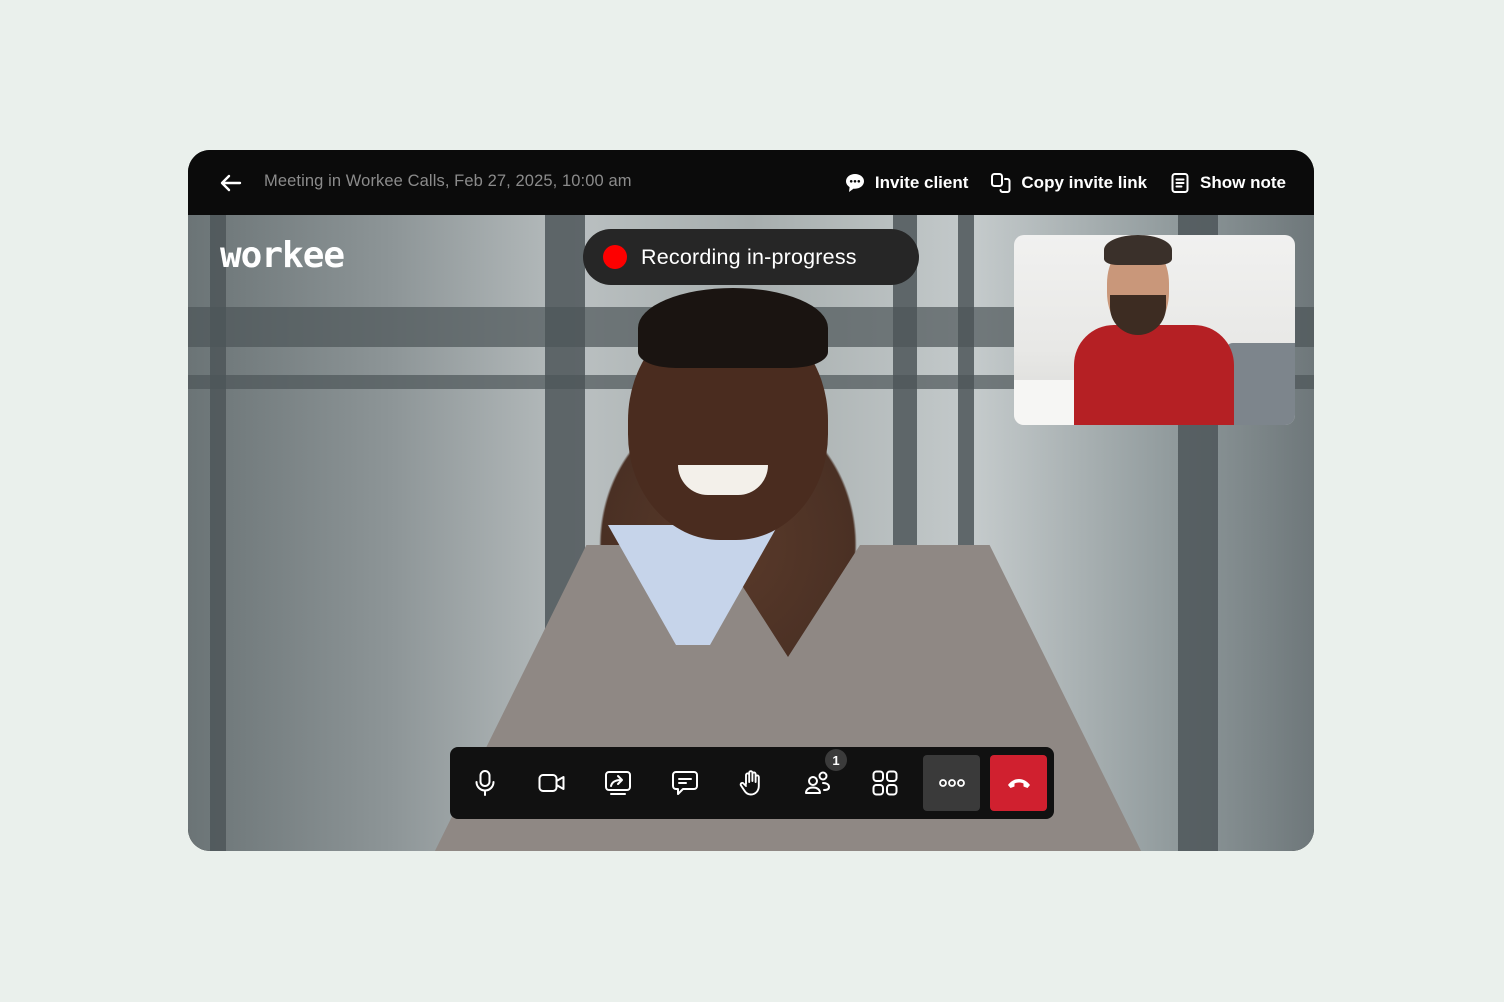 This screenshot has height=1002, width=1504. I want to click on more-options-button, so click(952, 783).